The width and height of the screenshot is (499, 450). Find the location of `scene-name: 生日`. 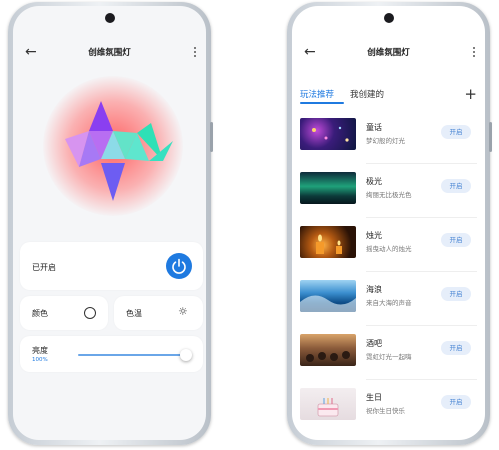

scene-name: 生日 is located at coordinates (374, 397).